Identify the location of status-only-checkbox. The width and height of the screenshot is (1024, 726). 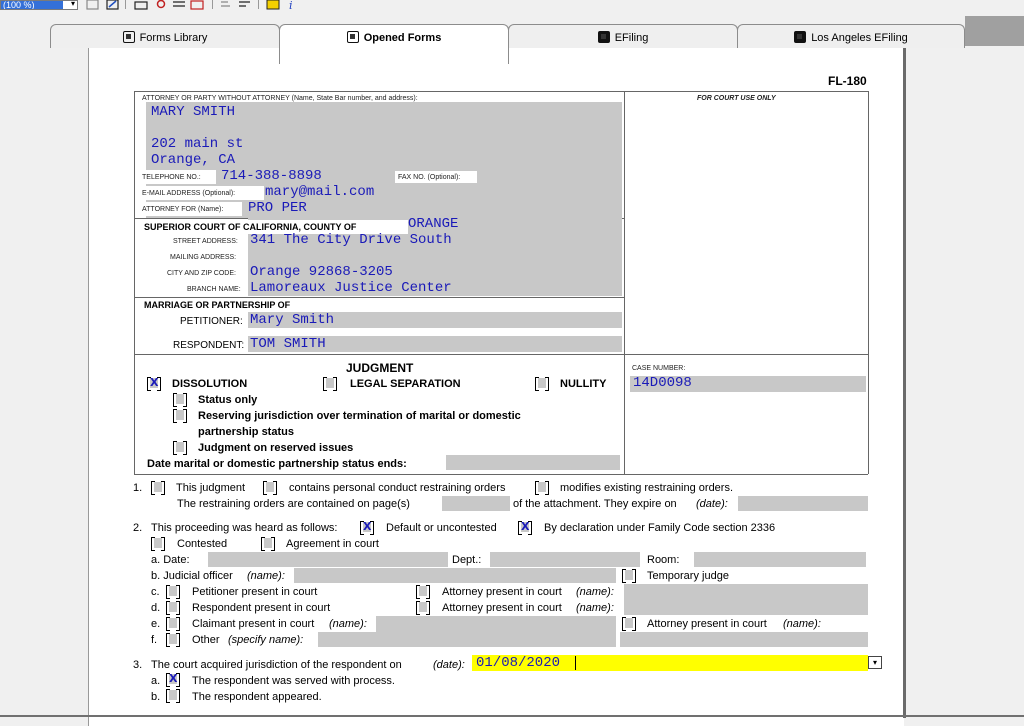
(180, 400).